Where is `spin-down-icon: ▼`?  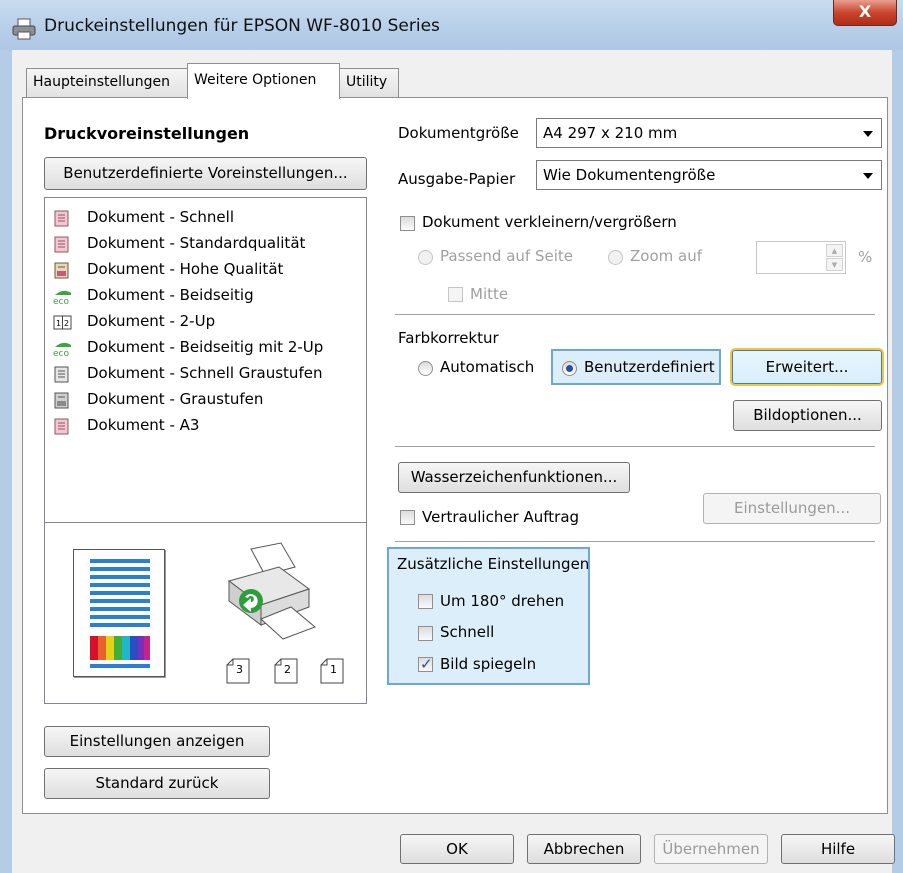
spin-down-icon: ▼ is located at coordinates (834, 264).